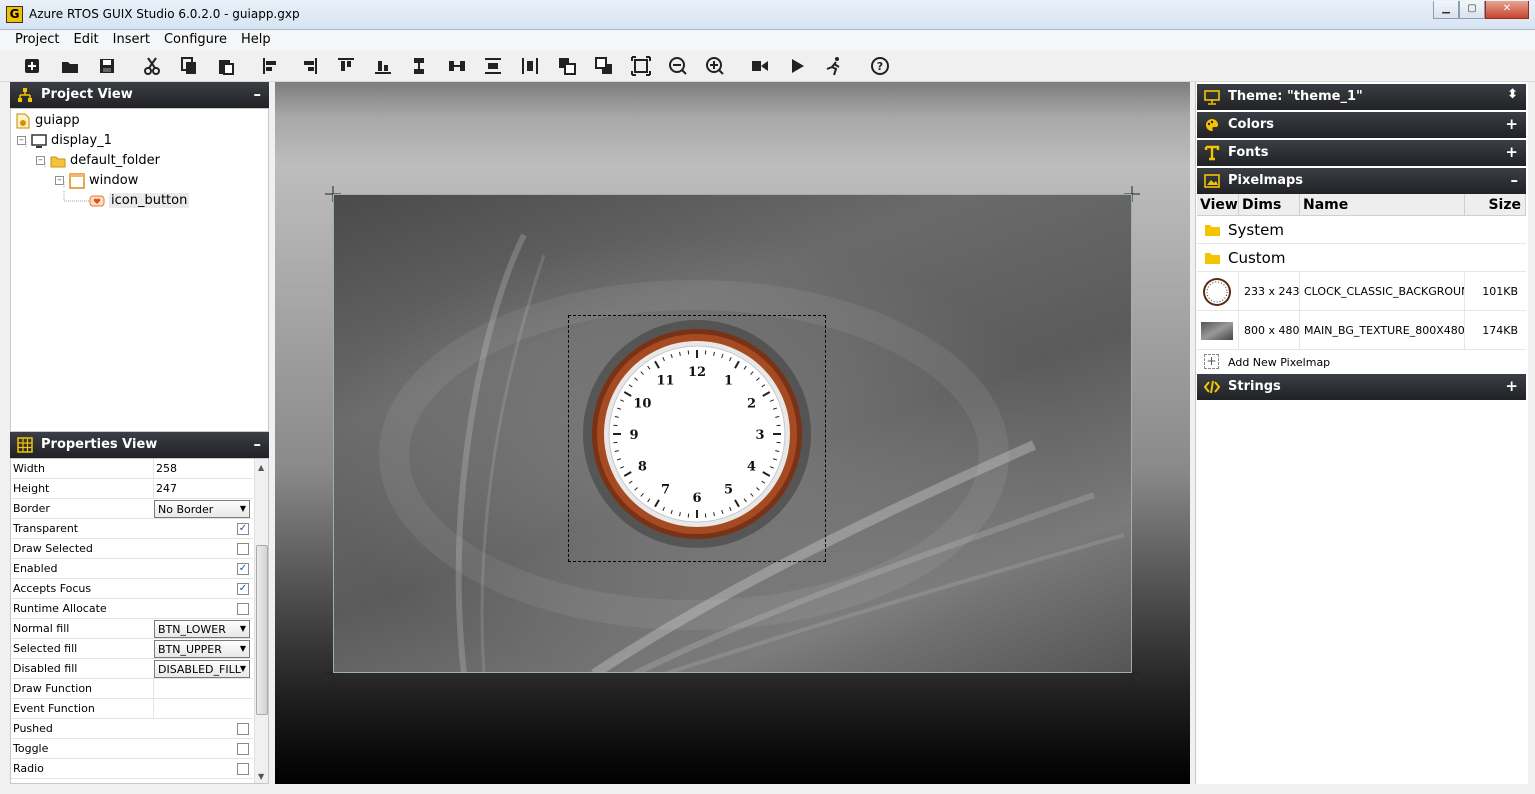  I want to click on add-icon: +, so click(1211, 361).